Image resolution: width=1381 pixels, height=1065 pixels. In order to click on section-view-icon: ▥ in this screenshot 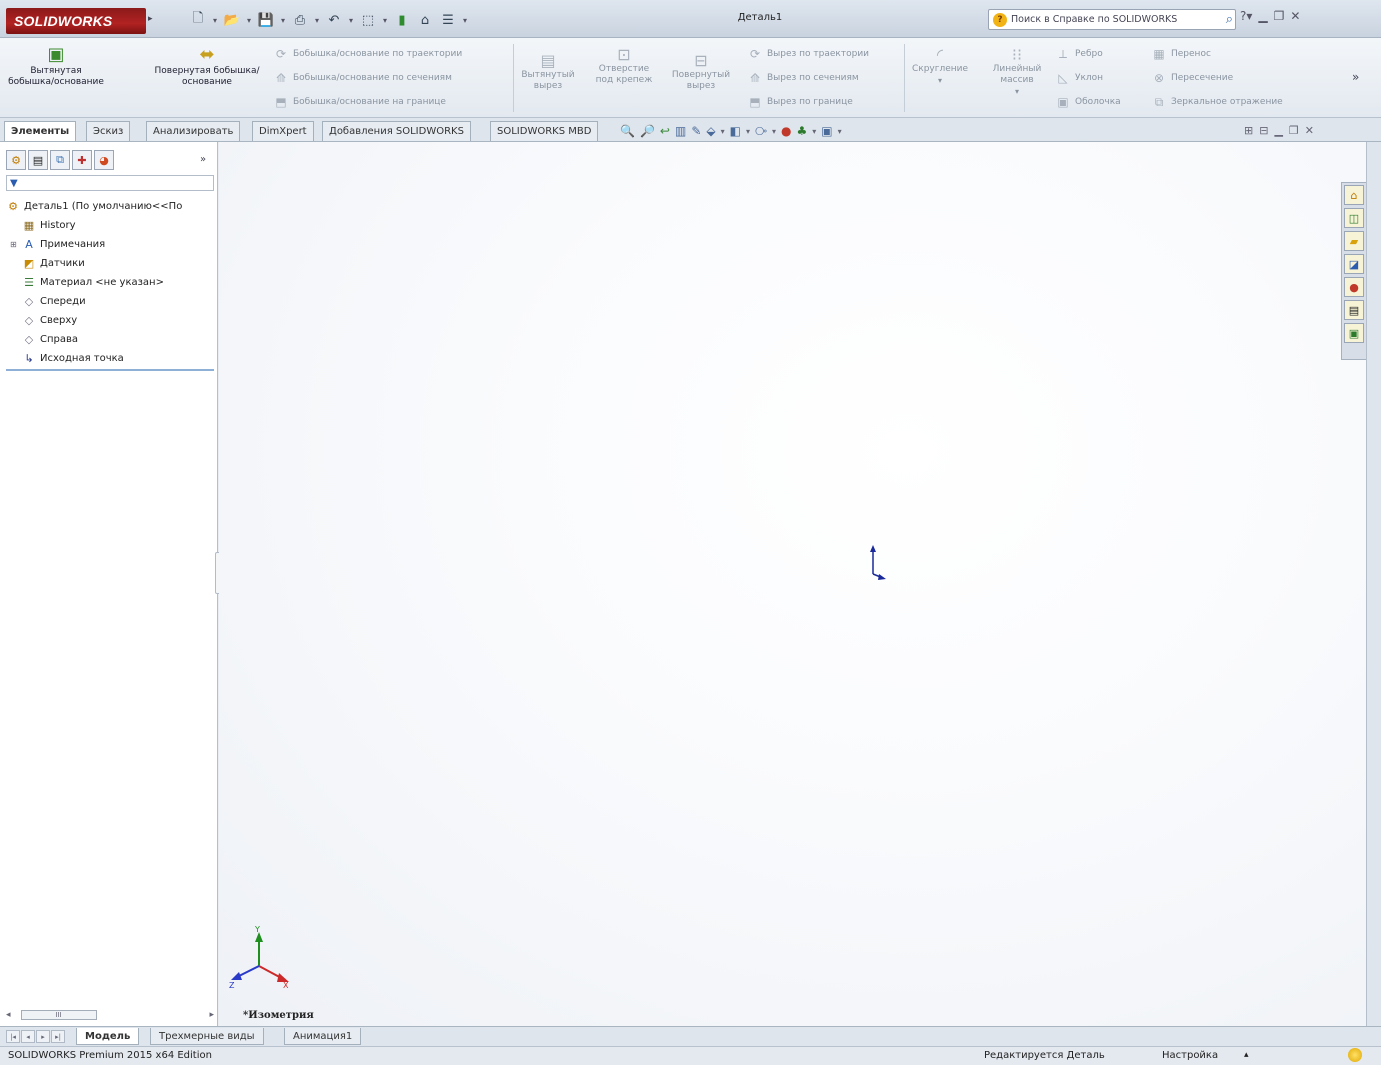, I will do `click(680, 131)`.